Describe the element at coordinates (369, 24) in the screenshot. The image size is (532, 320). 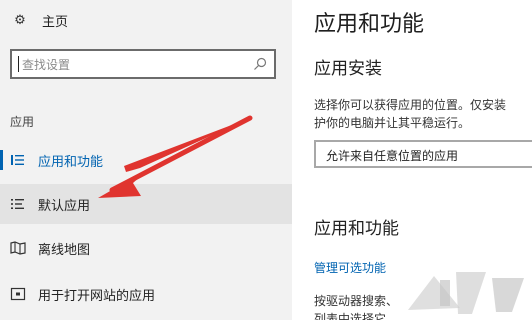
I see `page-title: 应用和功能` at that location.